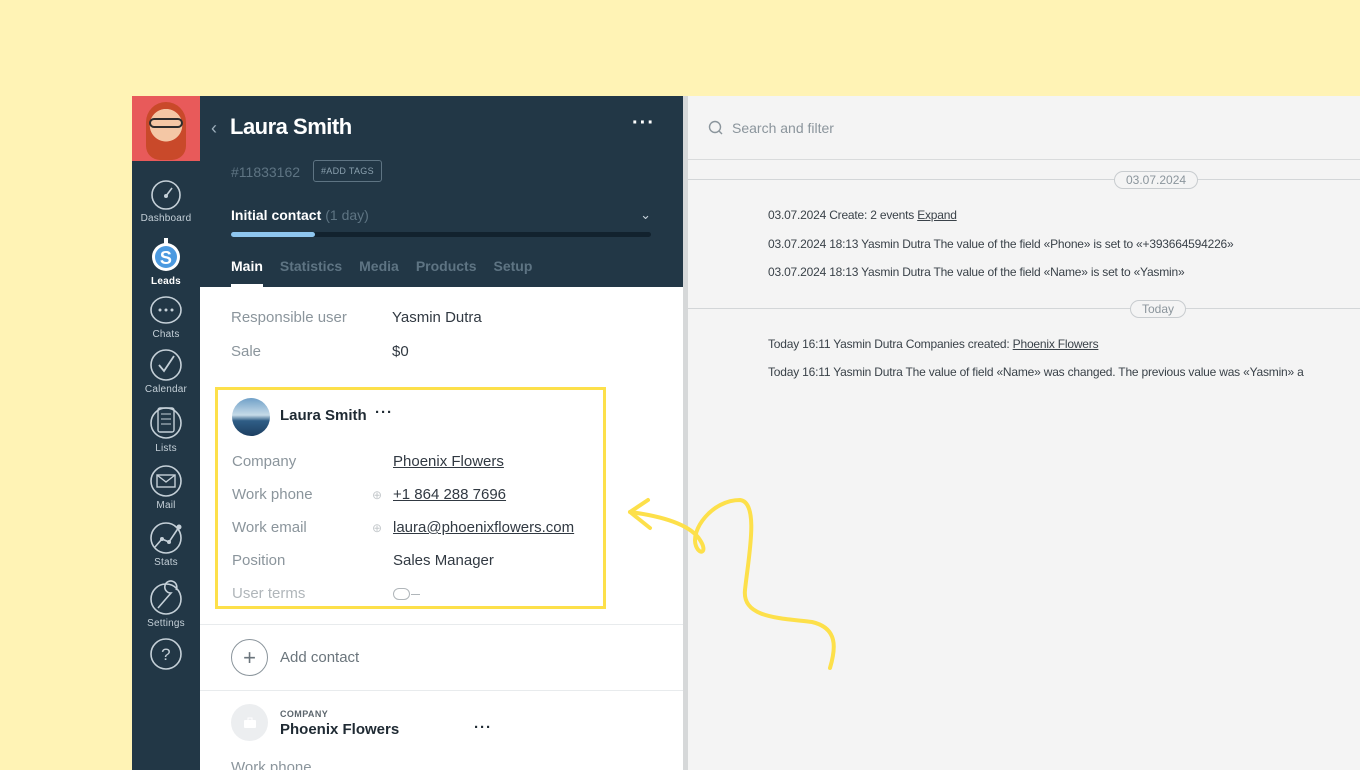  What do you see at coordinates (166, 538) in the screenshot?
I see `stats-icon` at bounding box center [166, 538].